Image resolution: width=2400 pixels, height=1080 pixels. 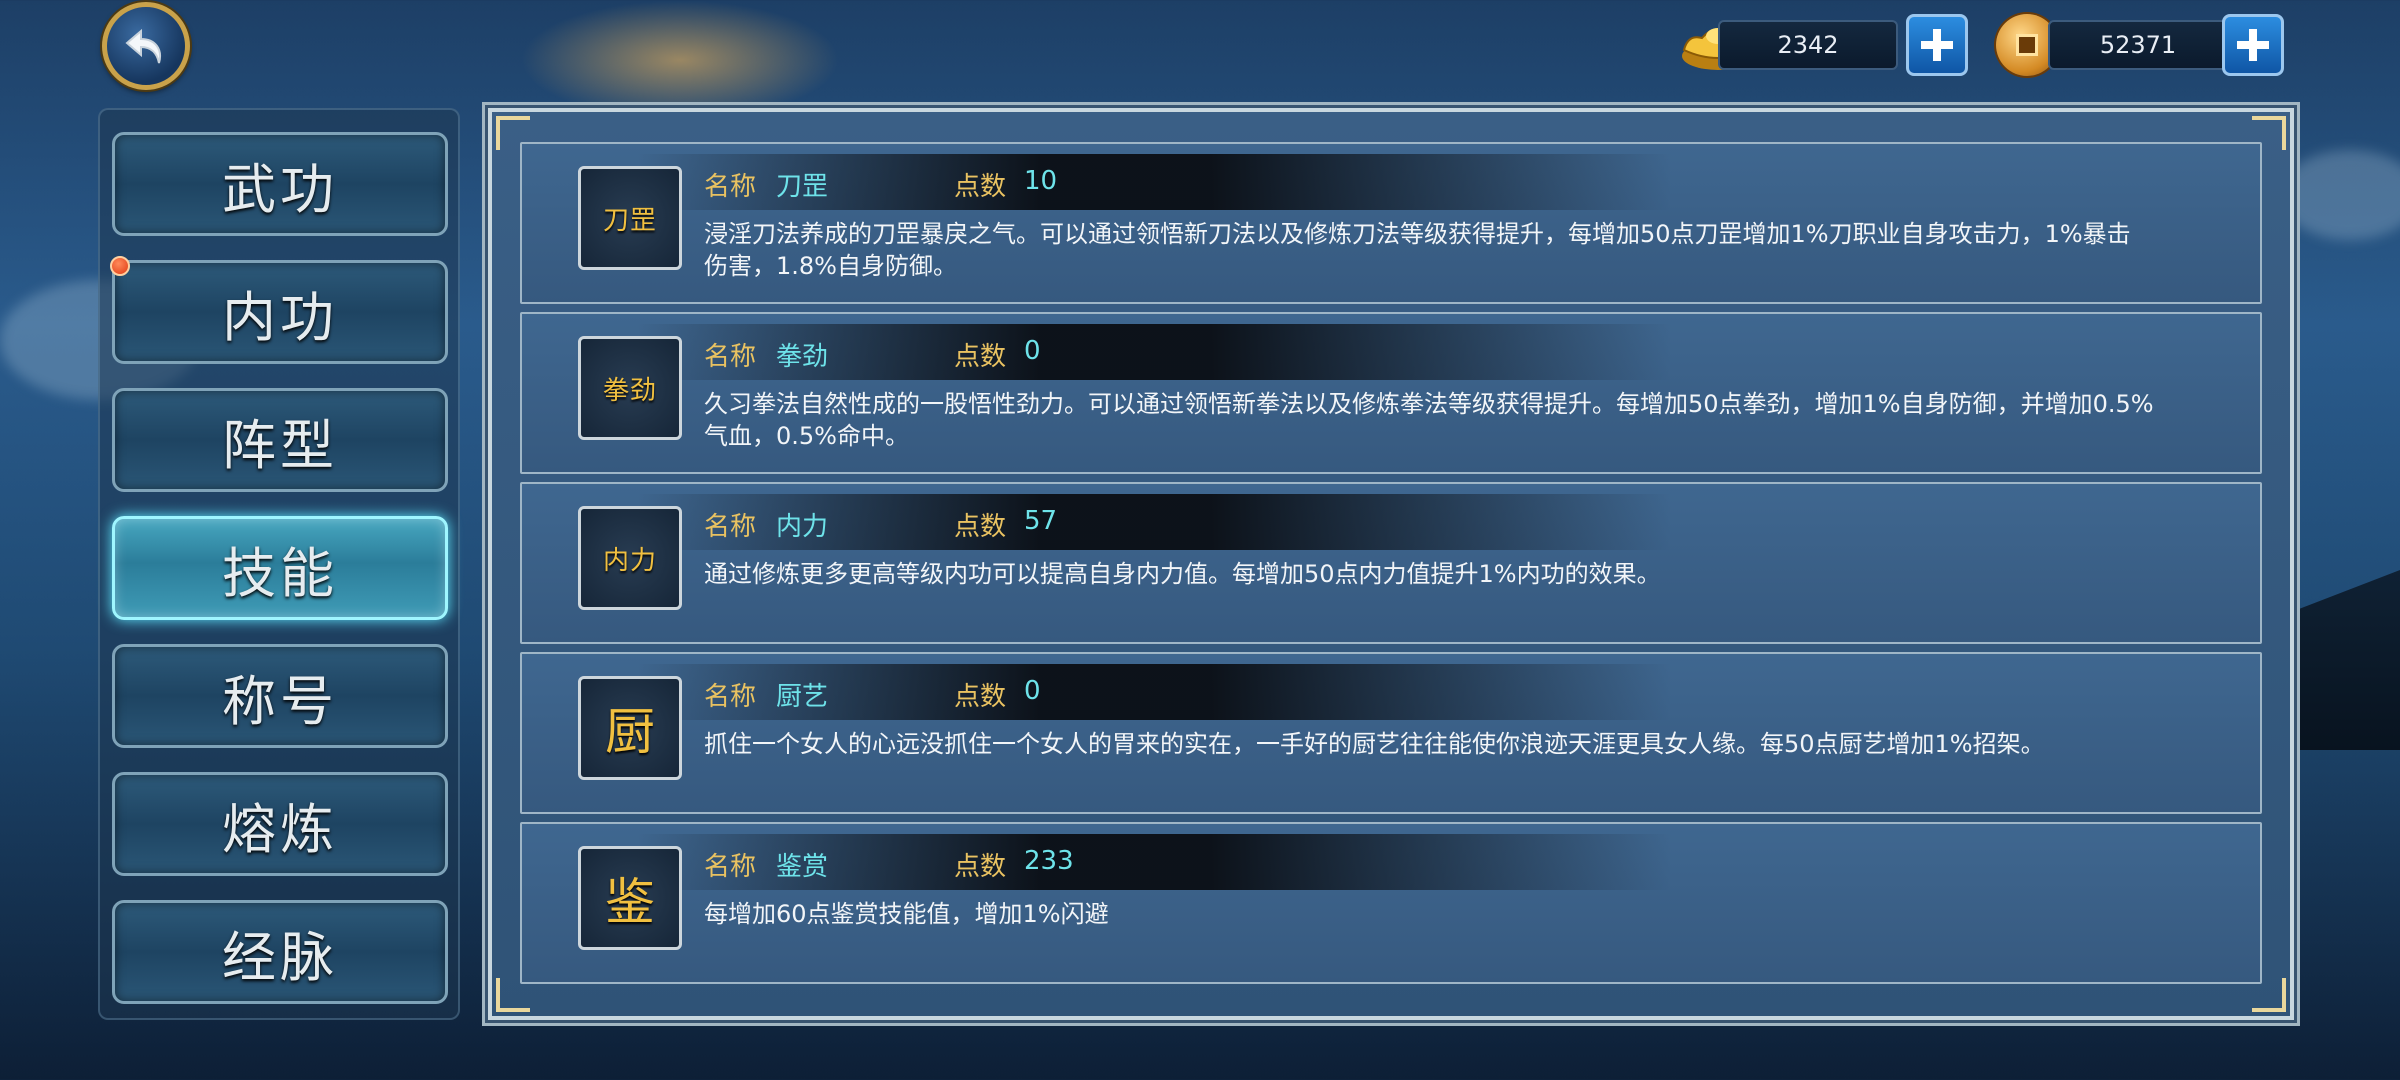 What do you see at coordinates (280, 952) in the screenshot?
I see `tab-meridians: 经脉` at bounding box center [280, 952].